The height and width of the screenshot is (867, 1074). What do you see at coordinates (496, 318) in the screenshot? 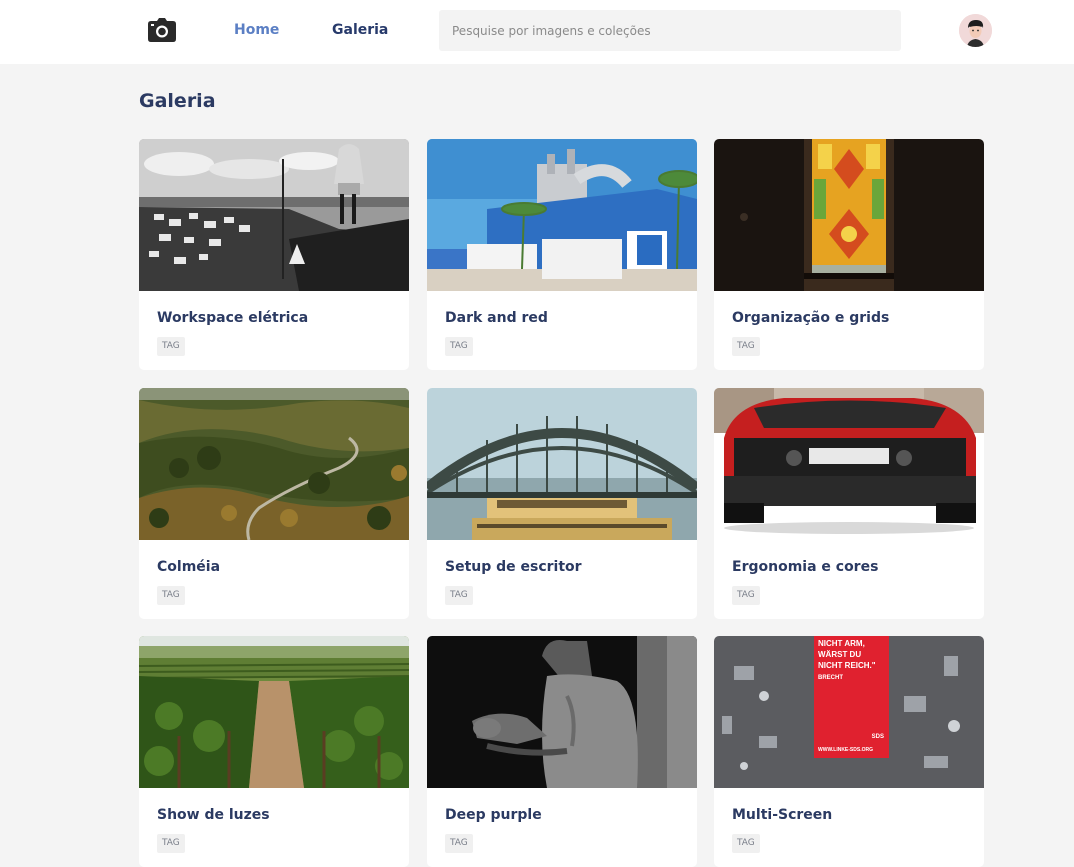
I see `card-title: Dark and red` at bounding box center [496, 318].